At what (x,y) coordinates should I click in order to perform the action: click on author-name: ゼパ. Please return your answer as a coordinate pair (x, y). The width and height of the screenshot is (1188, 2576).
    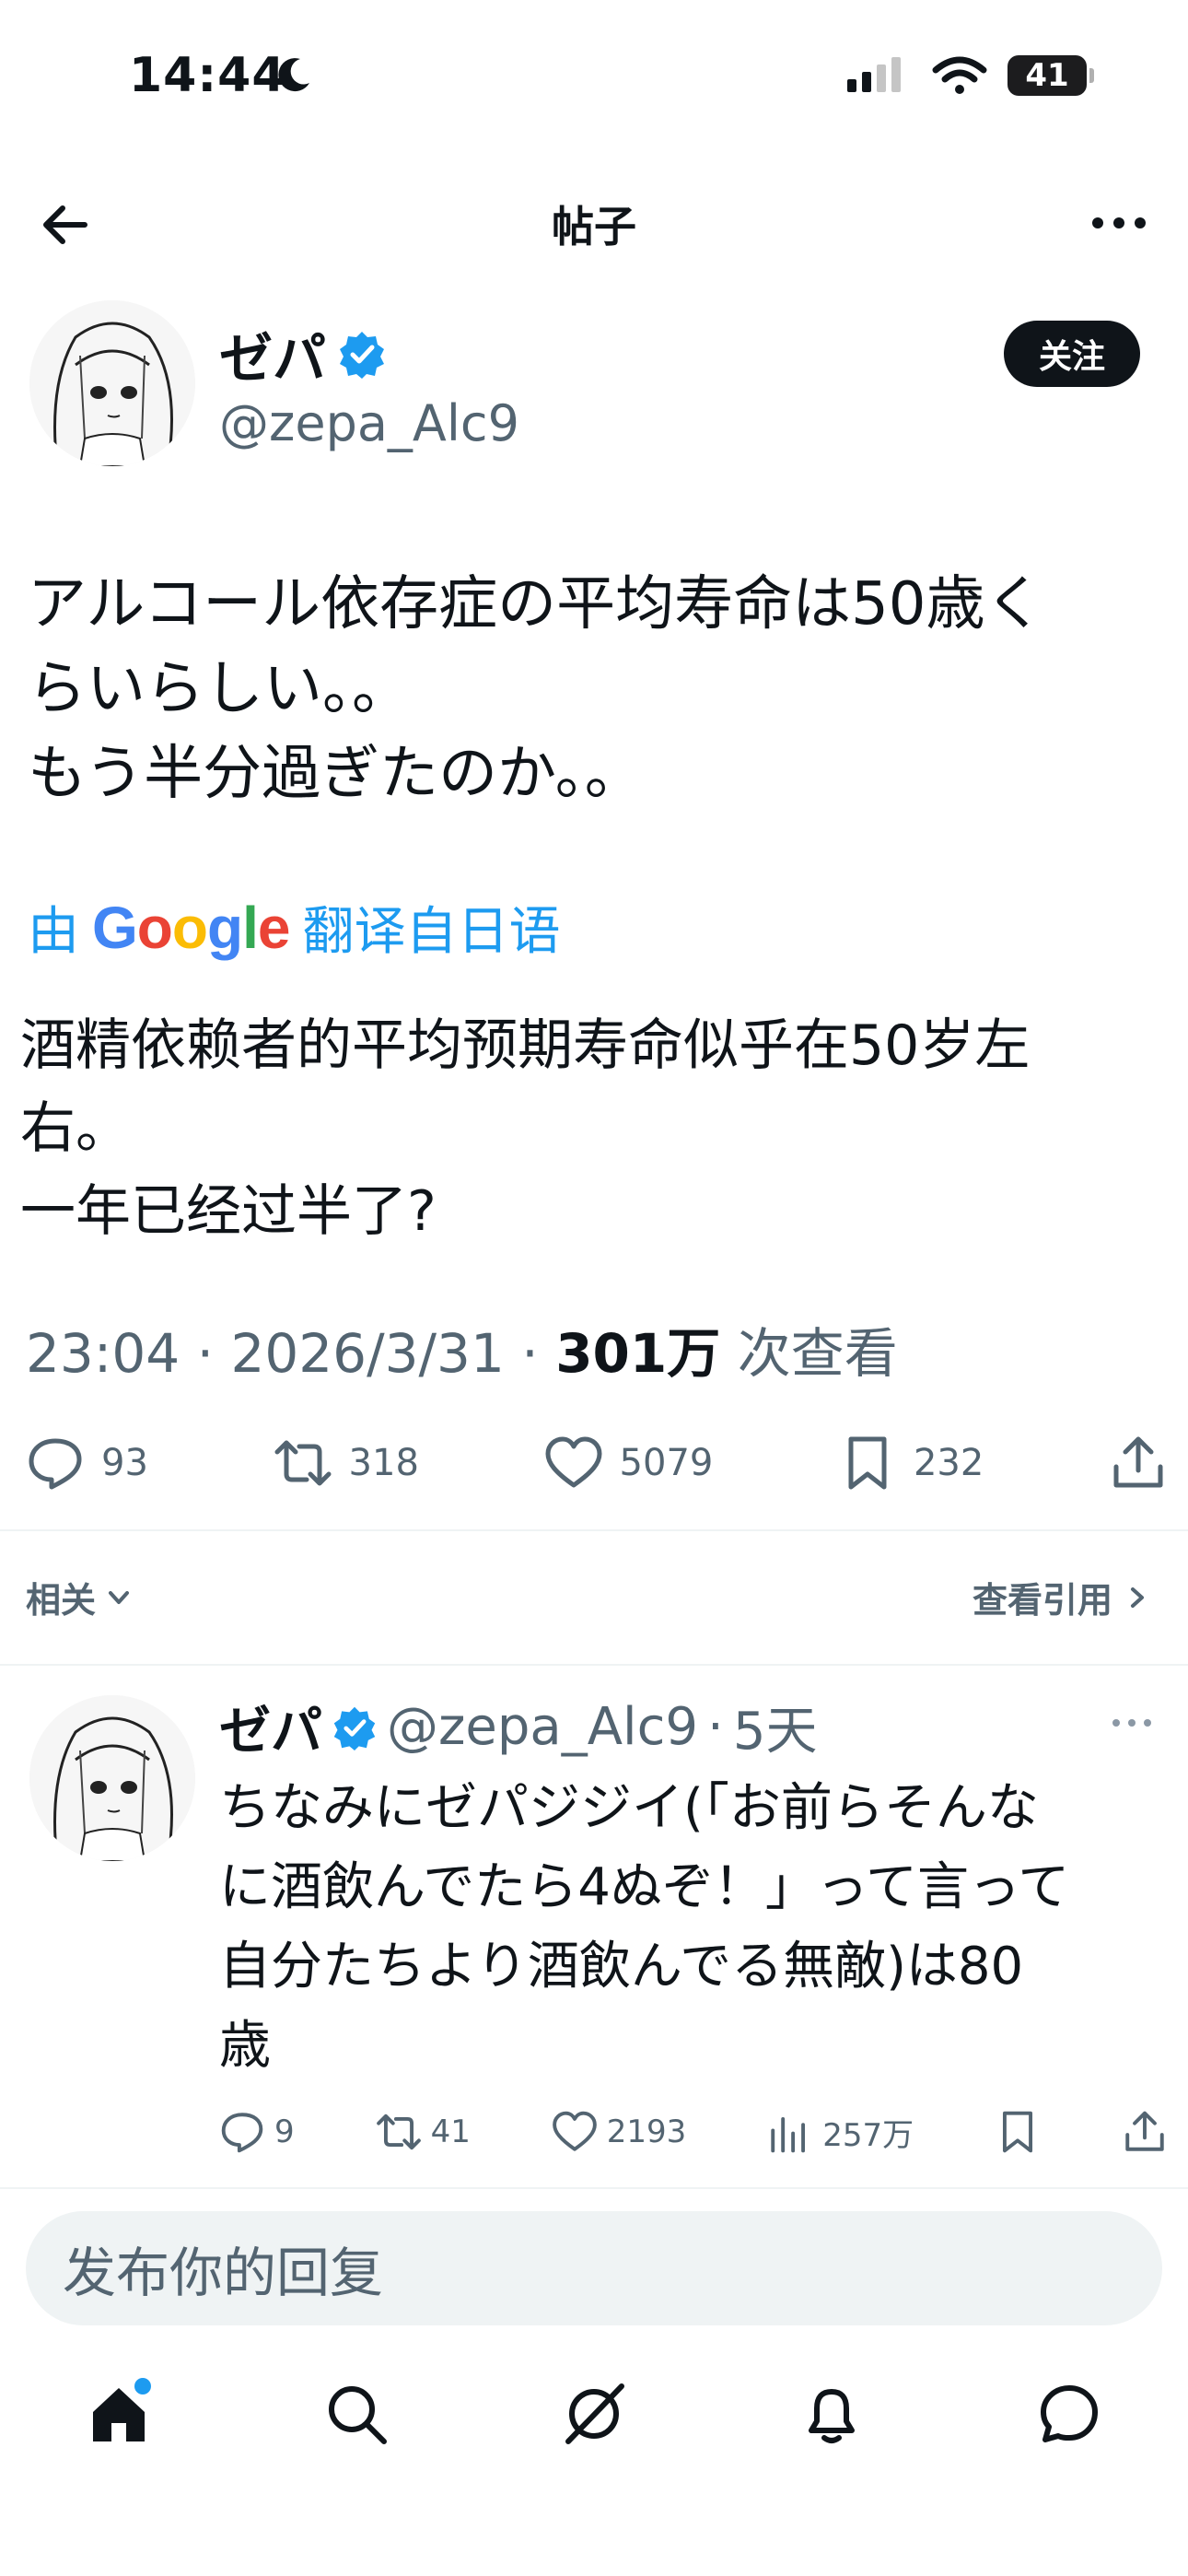
    Looking at the image, I should click on (303, 353).